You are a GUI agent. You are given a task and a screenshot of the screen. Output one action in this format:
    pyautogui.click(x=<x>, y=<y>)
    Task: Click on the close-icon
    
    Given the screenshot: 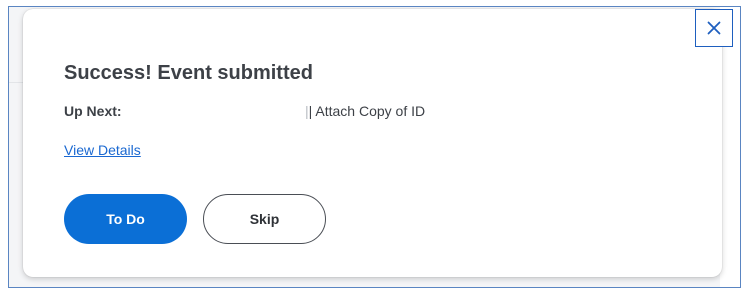 What is the action you would take?
    pyautogui.click(x=714, y=28)
    